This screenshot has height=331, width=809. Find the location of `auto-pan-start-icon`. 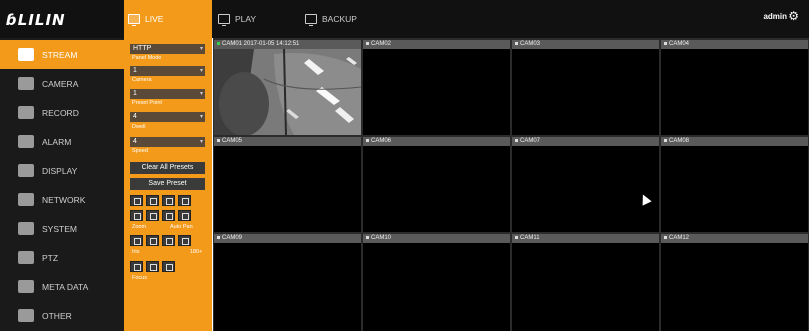

auto-pan-start-icon is located at coordinates (168, 215).